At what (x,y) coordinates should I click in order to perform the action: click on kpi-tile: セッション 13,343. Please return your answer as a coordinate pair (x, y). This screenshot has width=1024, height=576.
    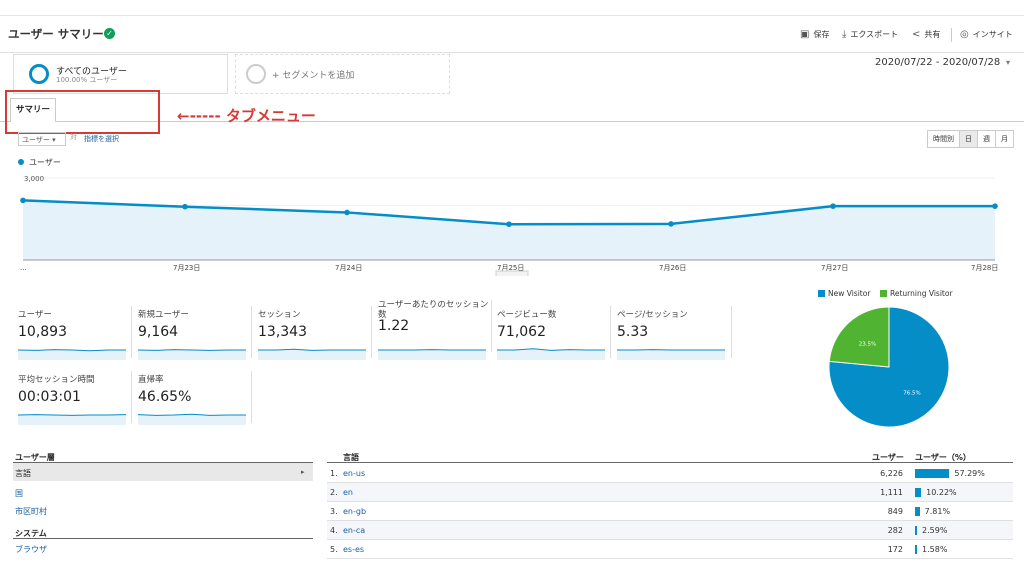
    Looking at the image, I should click on (314, 336).